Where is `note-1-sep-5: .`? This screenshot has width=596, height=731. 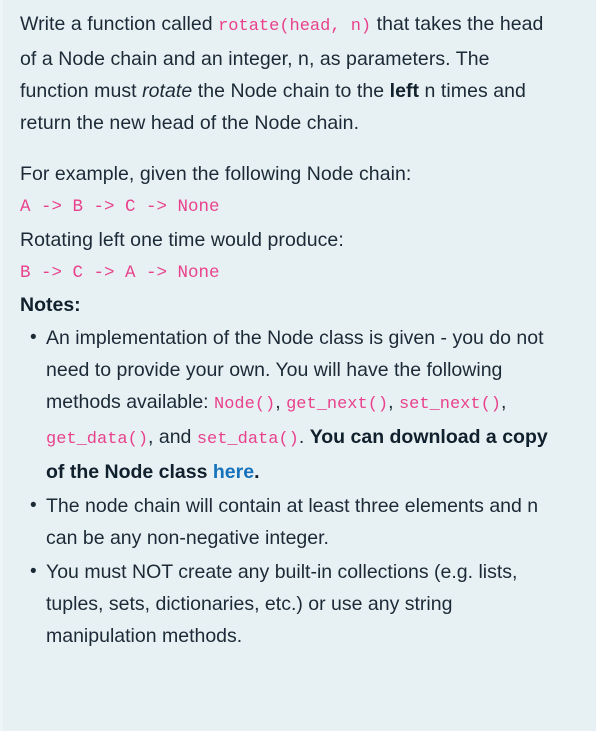 note-1-sep-5: . is located at coordinates (304, 437).